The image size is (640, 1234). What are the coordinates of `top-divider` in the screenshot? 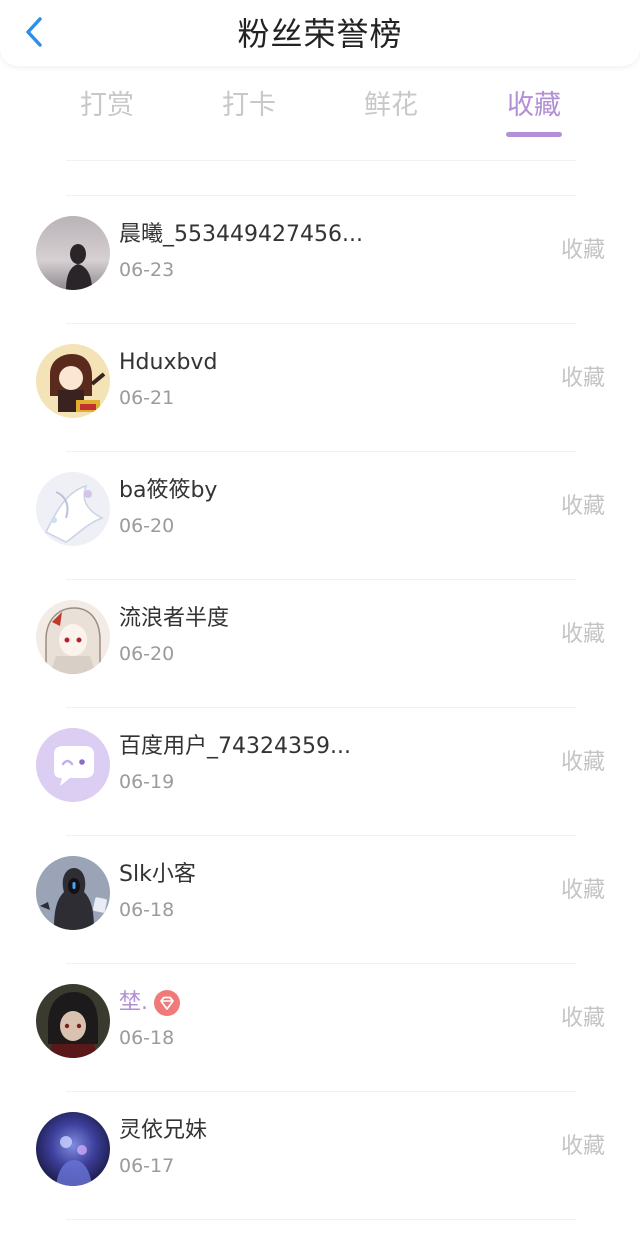 It's located at (321, 160).